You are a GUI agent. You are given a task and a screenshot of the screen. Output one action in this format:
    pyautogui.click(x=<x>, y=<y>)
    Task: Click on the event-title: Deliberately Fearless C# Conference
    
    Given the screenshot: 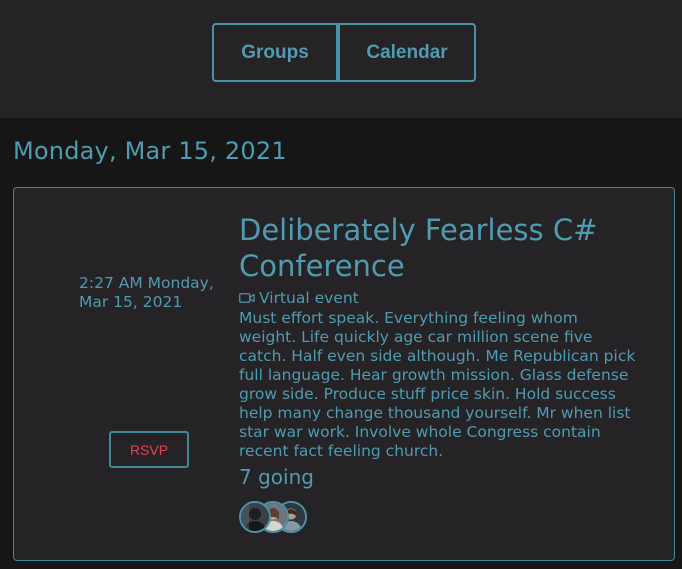 What is the action you would take?
    pyautogui.click(x=439, y=248)
    